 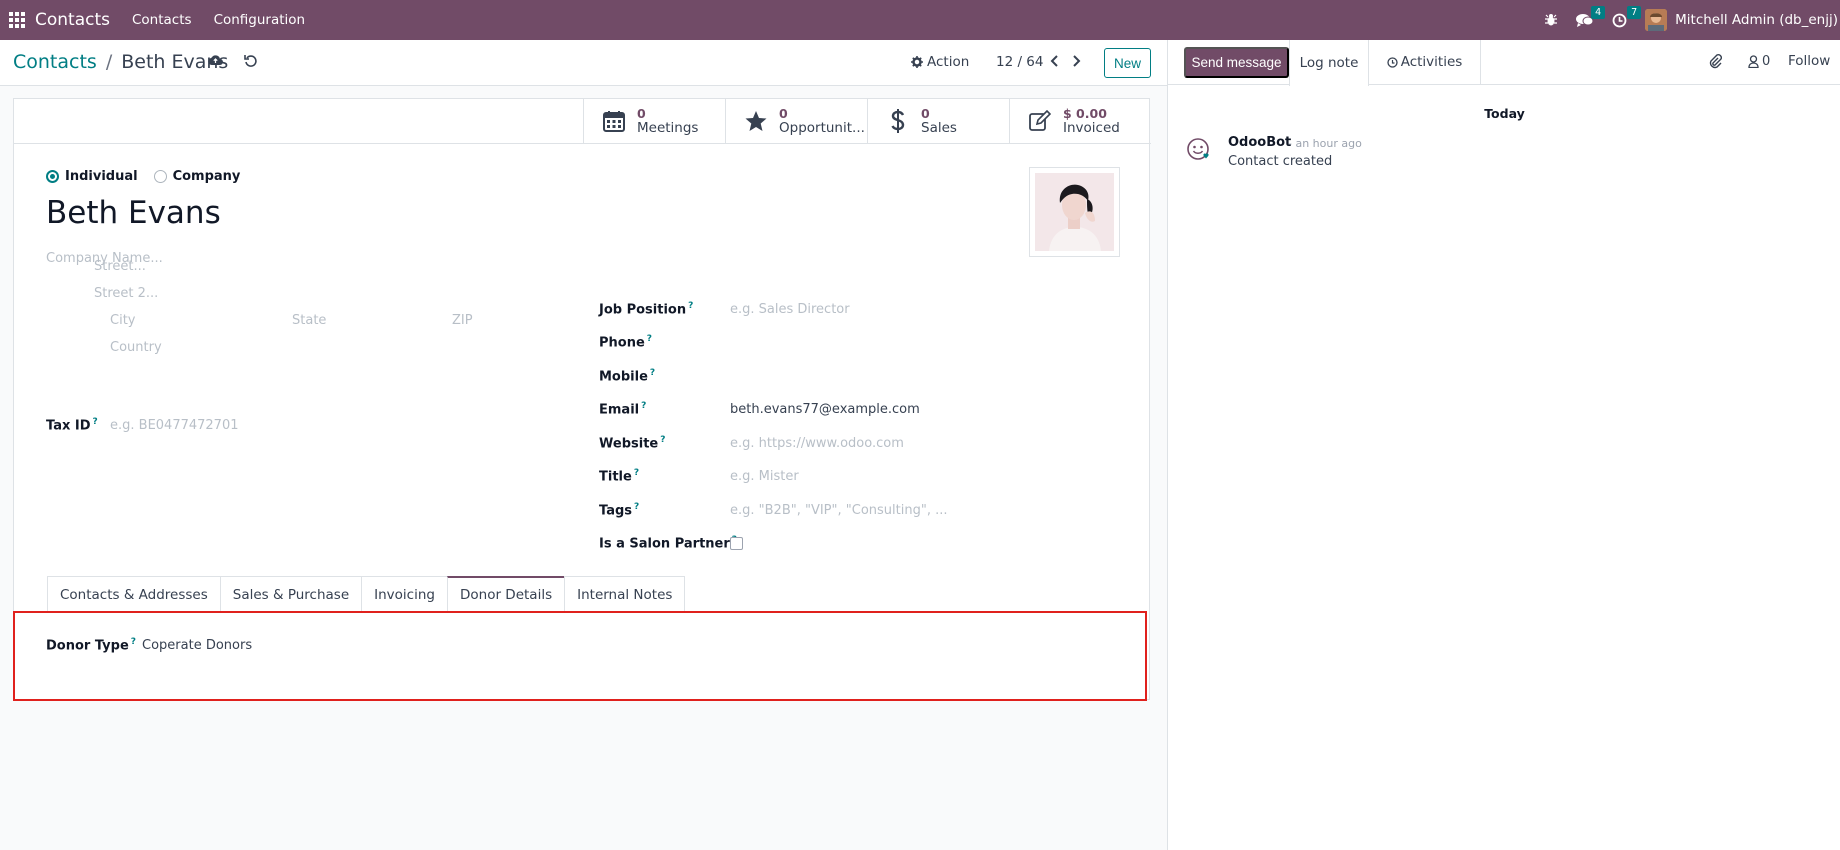 I want to click on radio-company, so click(x=160, y=176).